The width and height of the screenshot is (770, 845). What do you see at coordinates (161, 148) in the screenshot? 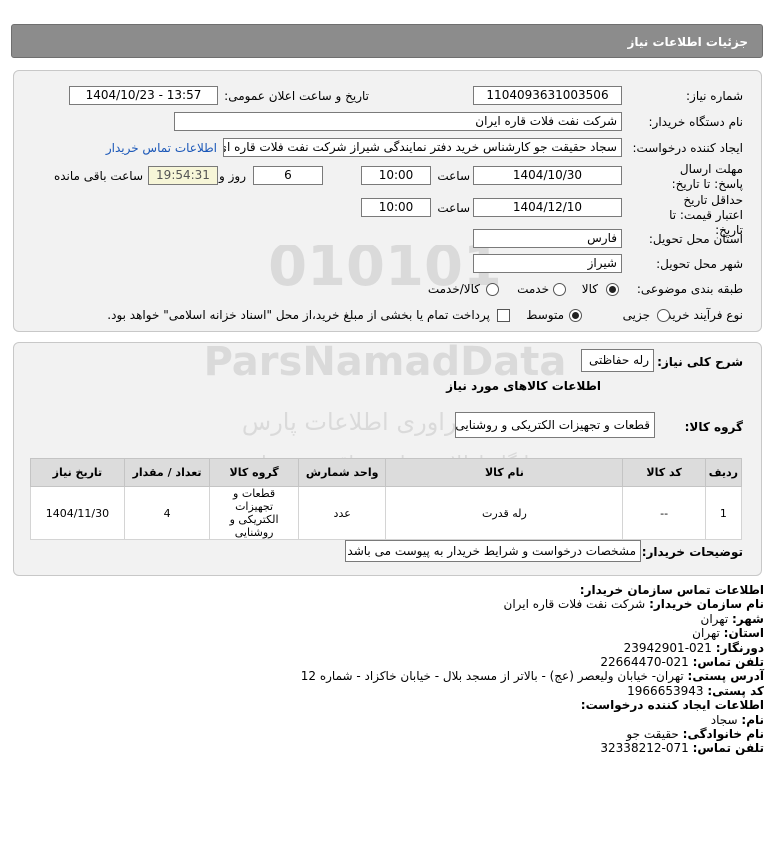
I see `buyer-contact-link: اطلاعات تماس خریدار` at bounding box center [161, 148].